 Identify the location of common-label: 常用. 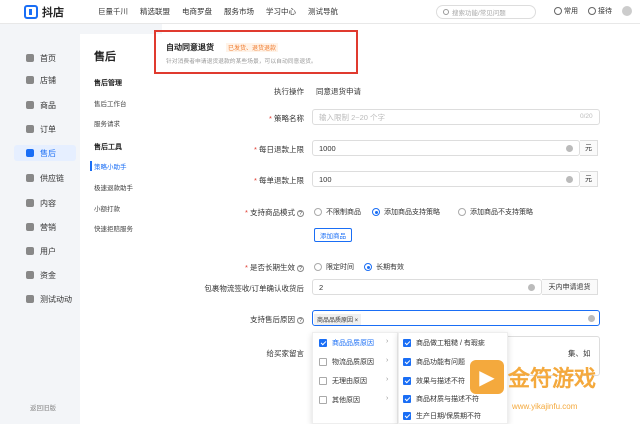
(571, 11).